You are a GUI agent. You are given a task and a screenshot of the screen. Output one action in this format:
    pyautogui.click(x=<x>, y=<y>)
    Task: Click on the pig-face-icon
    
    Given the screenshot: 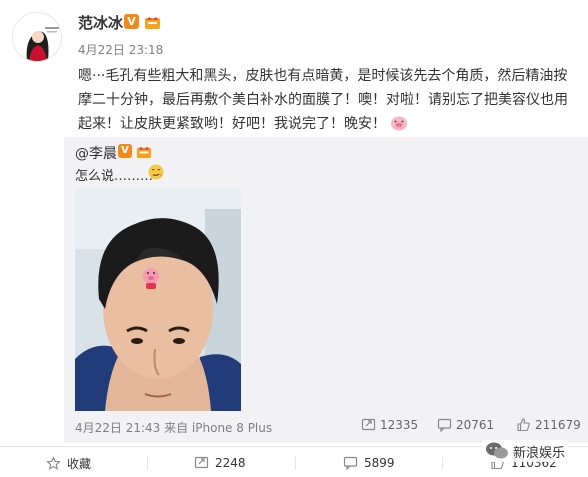 What is the action you would take?
    pyautogui.click(x=399, y=123)
    